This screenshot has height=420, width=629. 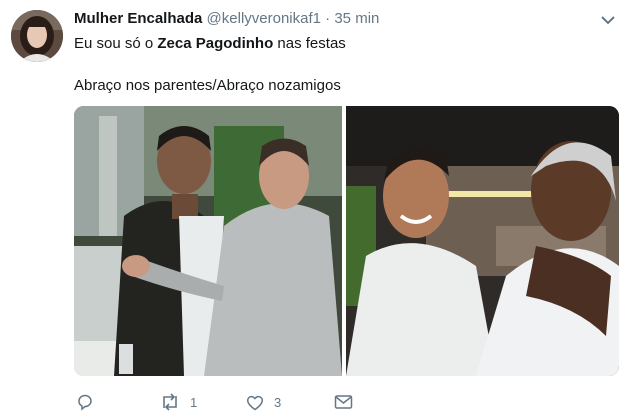 I want to click on direct-message-button, so click(x=343, y=402).